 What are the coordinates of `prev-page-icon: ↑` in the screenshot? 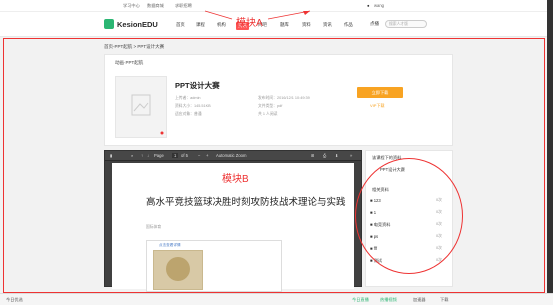 It's located at (142, 155).